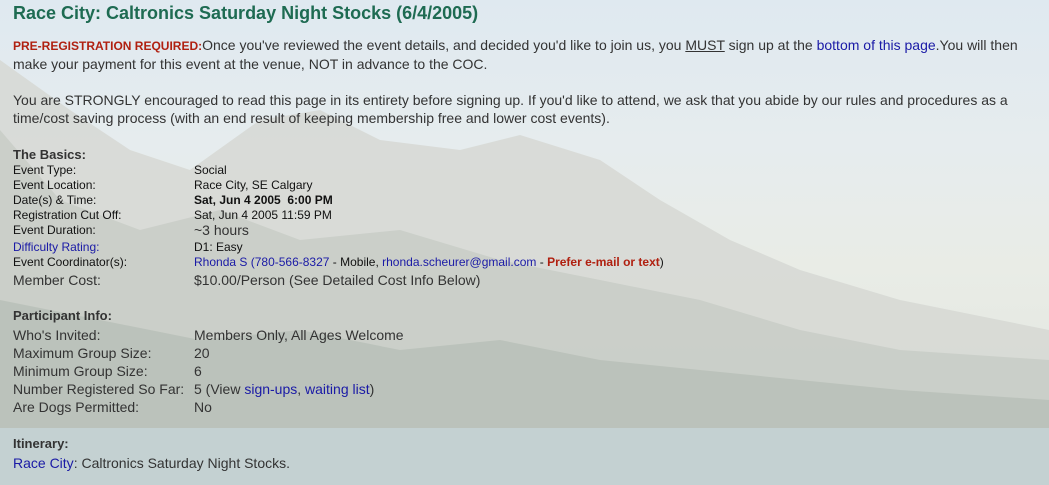  I want to click on registered-value: 5 (View sign-ups, waiting list), so click(299, 389).